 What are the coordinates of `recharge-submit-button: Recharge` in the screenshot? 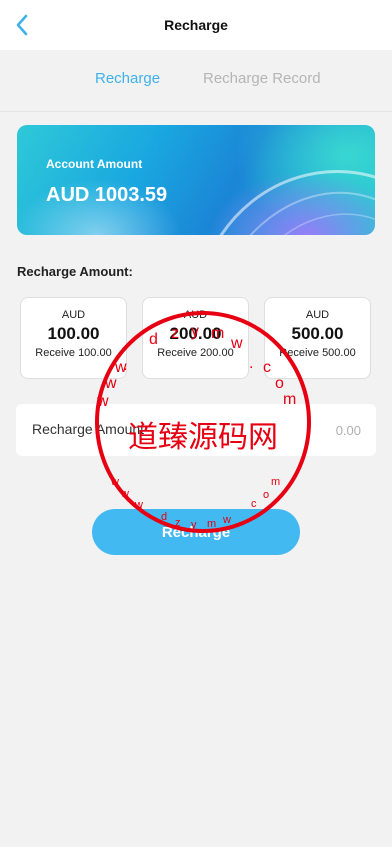 It's located at (196, 532).